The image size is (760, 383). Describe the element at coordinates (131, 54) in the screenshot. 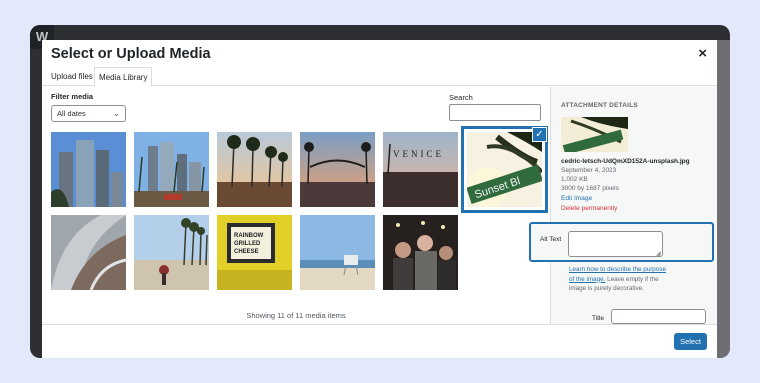

I see `modal-title: Select or Upload Media` at that location.